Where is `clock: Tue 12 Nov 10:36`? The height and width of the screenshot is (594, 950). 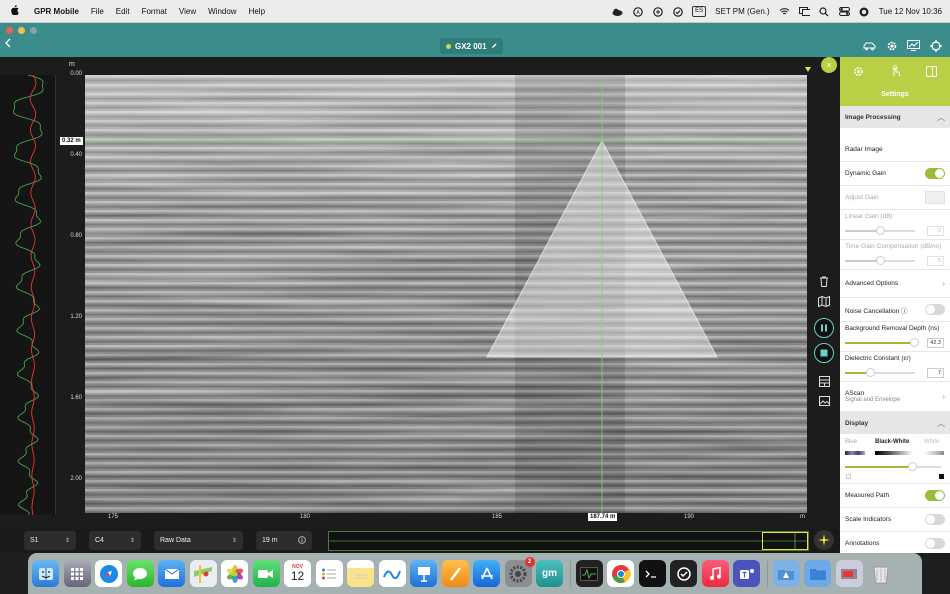
clock: Tue 12 Nov 10:36 is located at coordinates (910, 11).